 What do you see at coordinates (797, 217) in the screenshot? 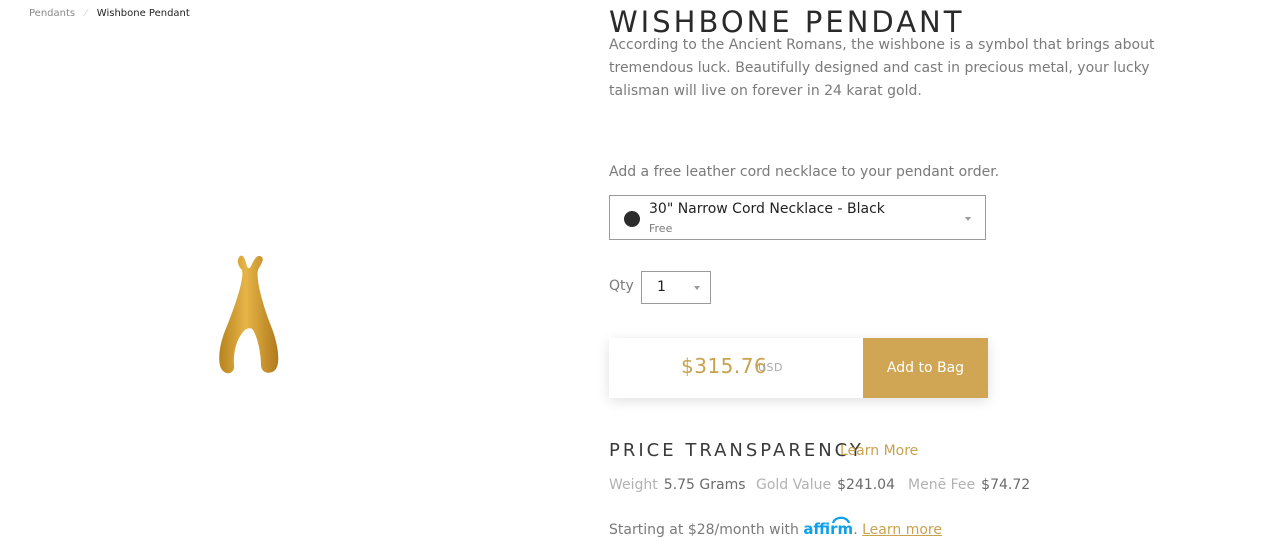
I see `cord-select: 30" Narrow Cord Necklace - Black Free` at bounding box center [797, 217].